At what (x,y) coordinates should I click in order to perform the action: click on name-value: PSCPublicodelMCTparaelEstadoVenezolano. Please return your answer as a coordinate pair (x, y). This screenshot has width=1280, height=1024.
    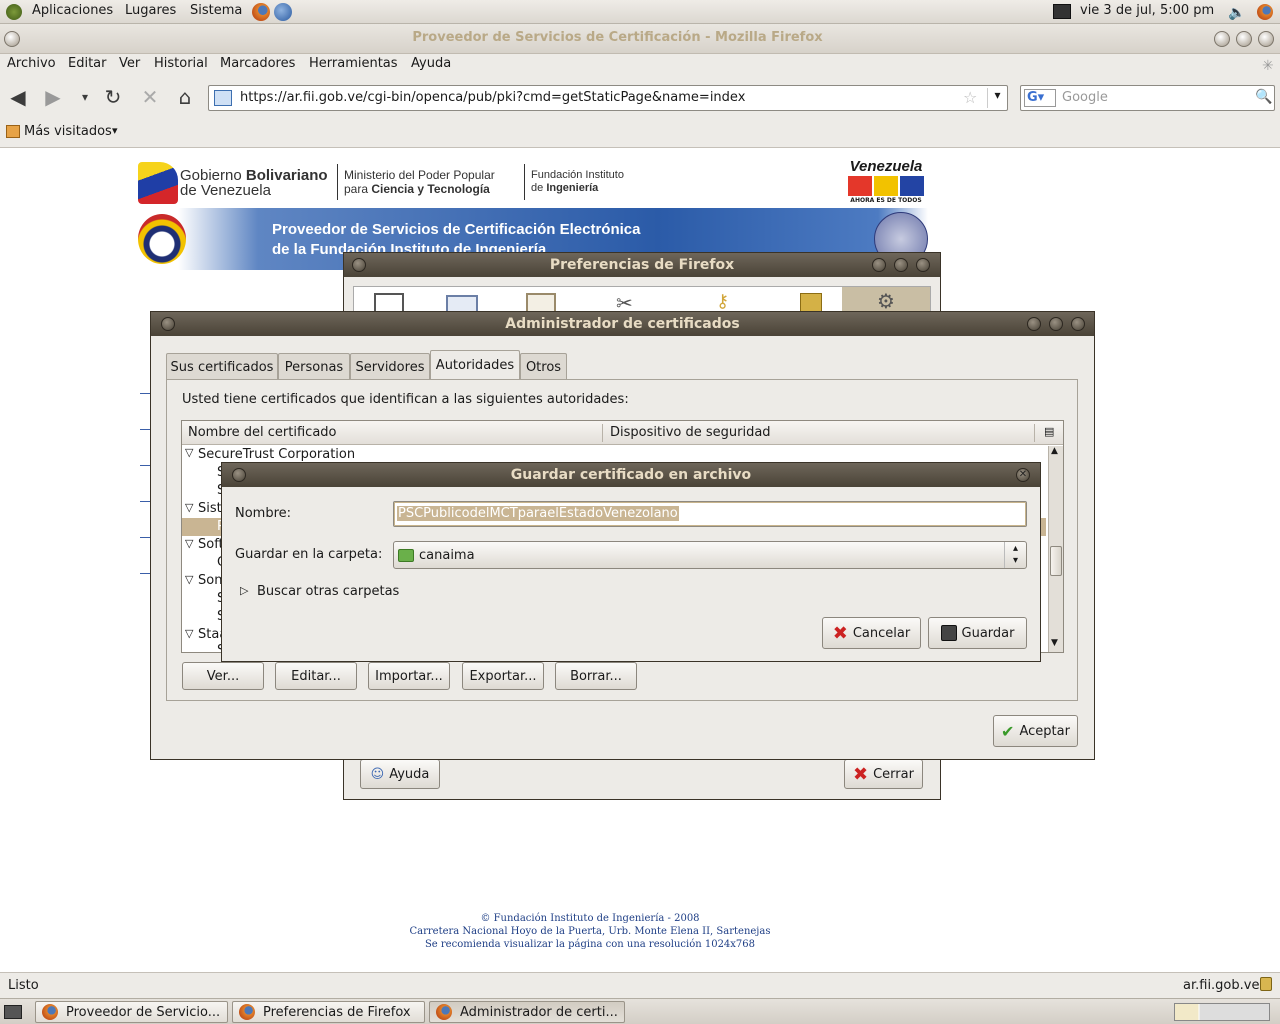
    Looking at the image, I should click on (538, 513).